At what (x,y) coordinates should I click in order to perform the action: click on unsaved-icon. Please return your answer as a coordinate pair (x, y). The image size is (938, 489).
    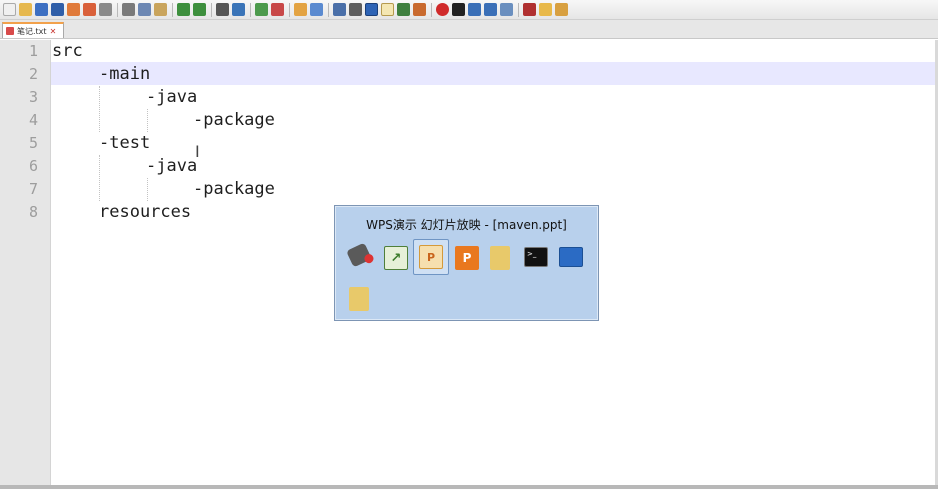
    Looking at the image, I should click on (10, 31).